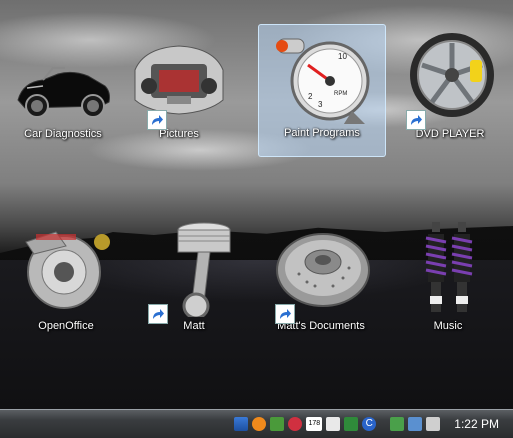 This screenshot has height=438, width=513. I want to click on calendar-icon: 178, so click(314, 424).